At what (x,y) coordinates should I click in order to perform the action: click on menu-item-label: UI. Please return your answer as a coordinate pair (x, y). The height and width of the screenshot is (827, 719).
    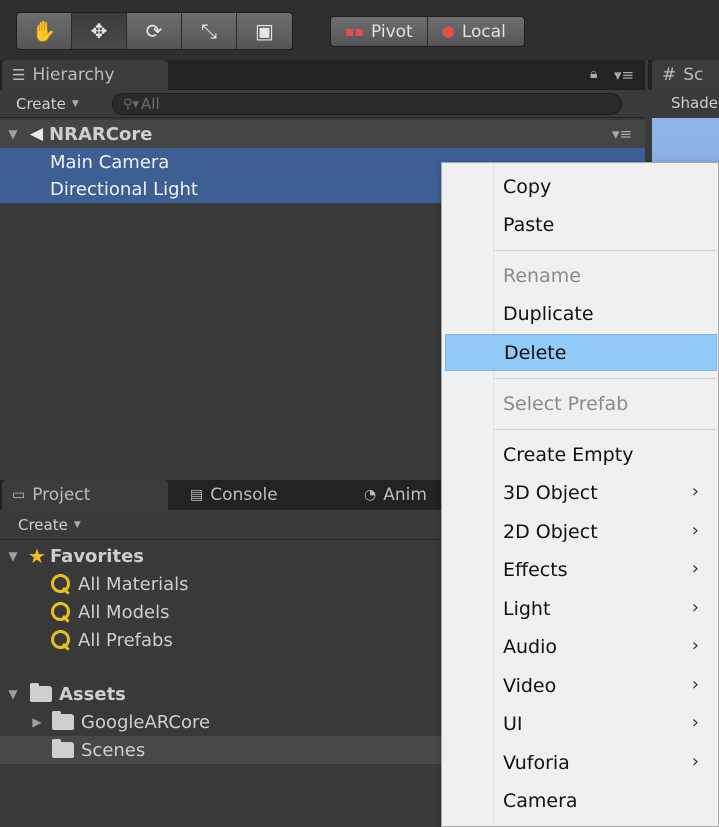
    Looking at the image, I should click on (513, 723).